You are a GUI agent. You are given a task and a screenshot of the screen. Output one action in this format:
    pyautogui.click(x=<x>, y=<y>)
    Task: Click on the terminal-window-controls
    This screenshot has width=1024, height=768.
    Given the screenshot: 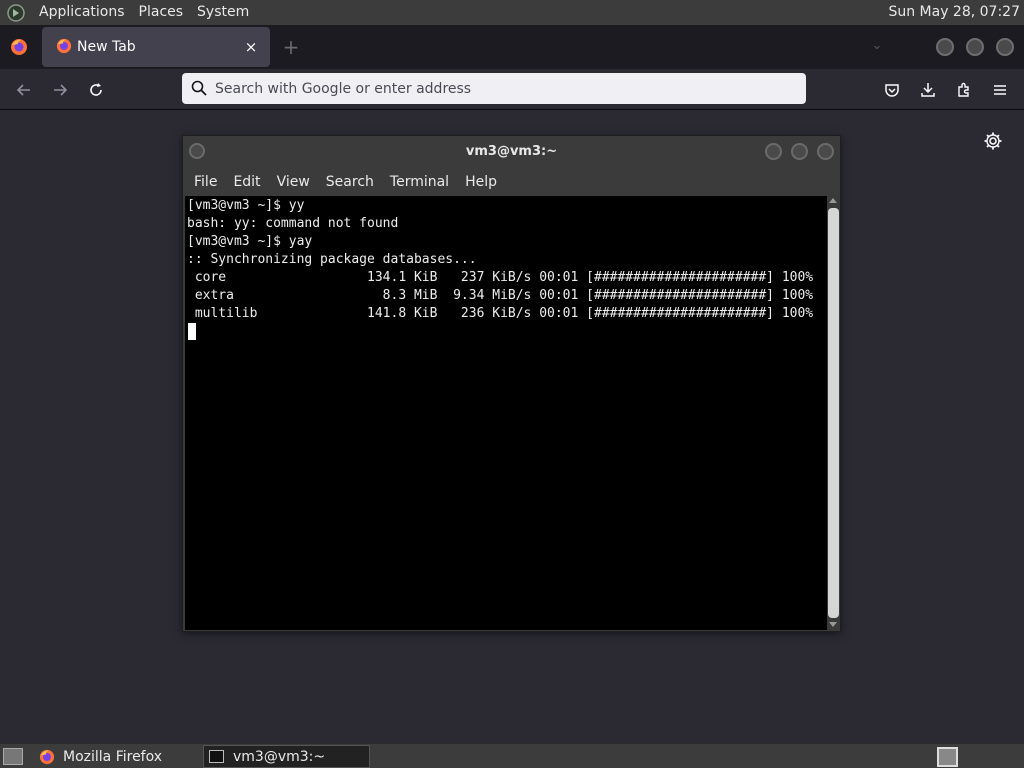 What is the action you would take?
    pyautogui.click(x=799, y=151)
    